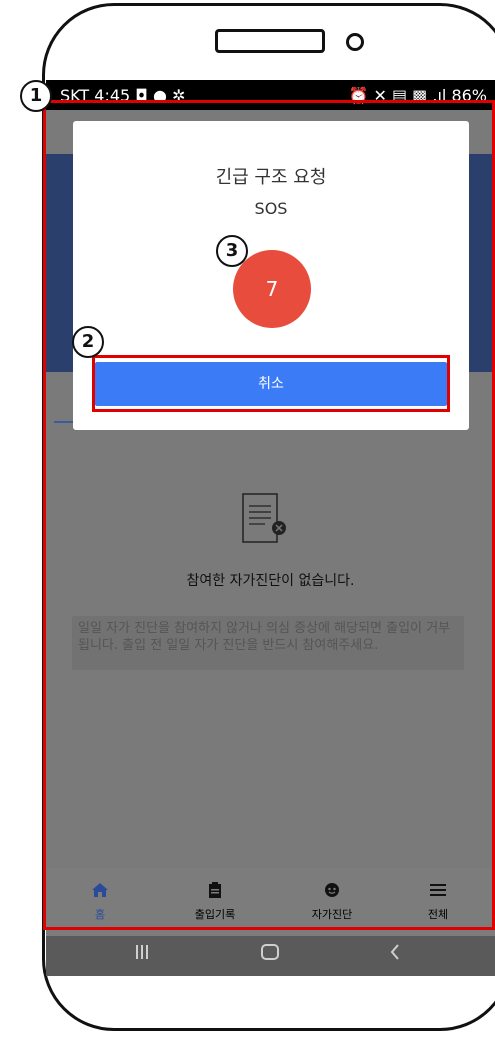 The image size is (495, 1037). I want to click on android-nav-bar, so click(270, 956).